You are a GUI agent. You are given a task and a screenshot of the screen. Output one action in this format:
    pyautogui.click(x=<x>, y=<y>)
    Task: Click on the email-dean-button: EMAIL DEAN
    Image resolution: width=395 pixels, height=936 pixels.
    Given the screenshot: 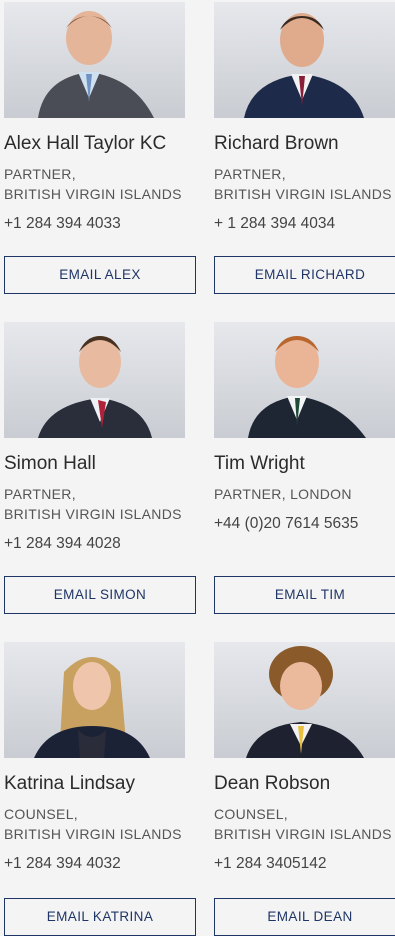 What is the action you would take?
    pyautogui.click(x=304, y=917)
    